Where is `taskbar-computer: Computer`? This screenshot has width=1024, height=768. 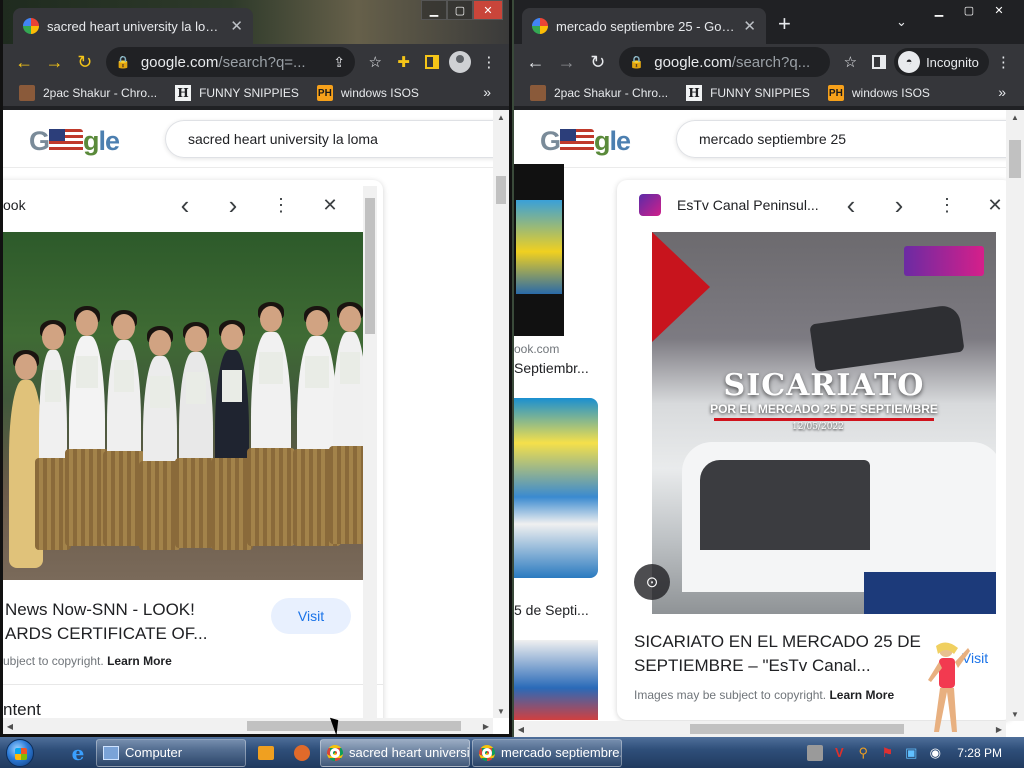
taskbar-computer: Computer is located at coordinates (171, 752).